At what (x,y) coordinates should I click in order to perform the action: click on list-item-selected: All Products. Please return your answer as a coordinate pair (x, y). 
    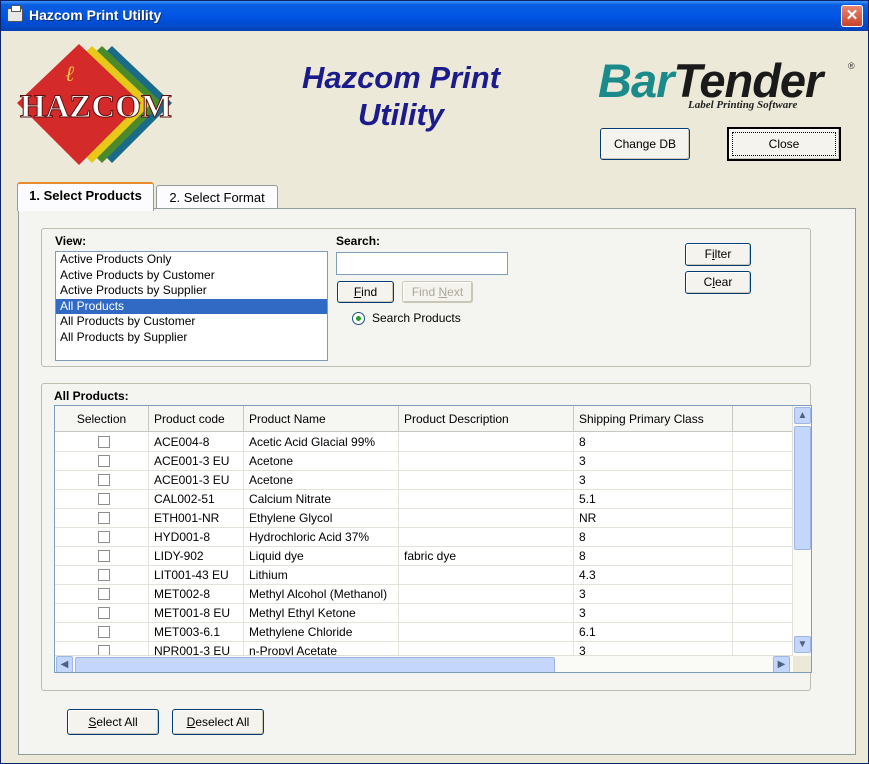
    Looking at the image, I should click on (191, 306).